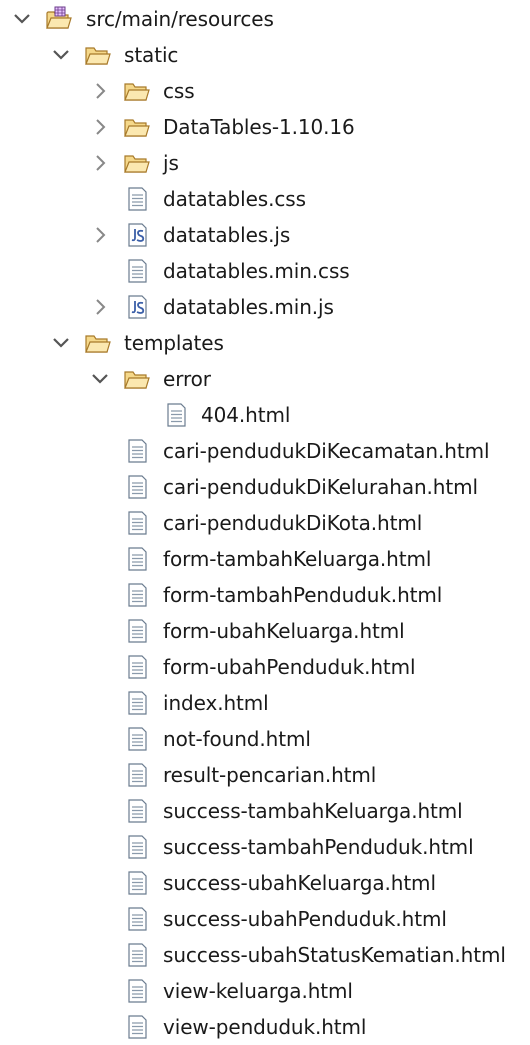 The image size is (530, 1045). What do you see at coordinates (174, 343) in the screenshot?
I see `tree-item-label: templates` at bounding box center [174, 343].